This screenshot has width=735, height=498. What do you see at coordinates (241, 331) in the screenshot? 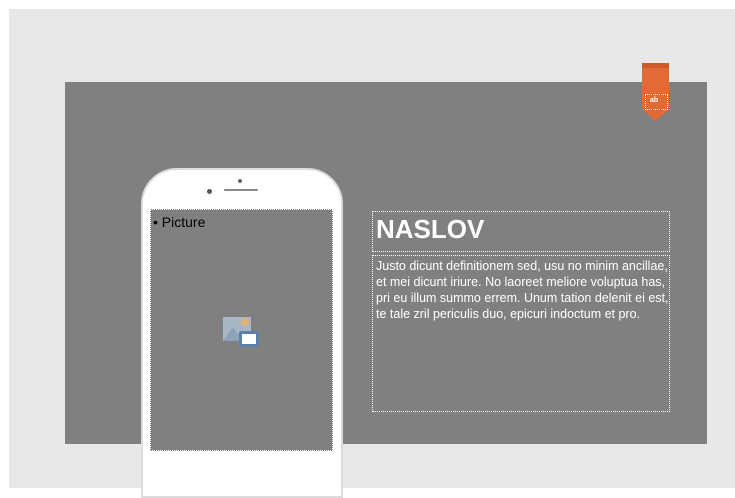
I see `insert-picture-icon` at bounding box center [241, 331].